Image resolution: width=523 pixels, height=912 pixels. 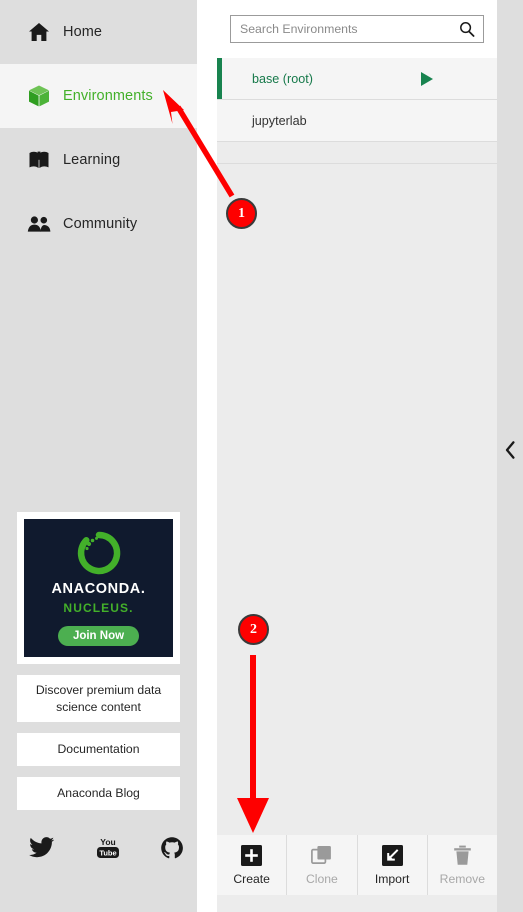 I want to click on sidebar-item-home: Home, so click(x=98, y=32).